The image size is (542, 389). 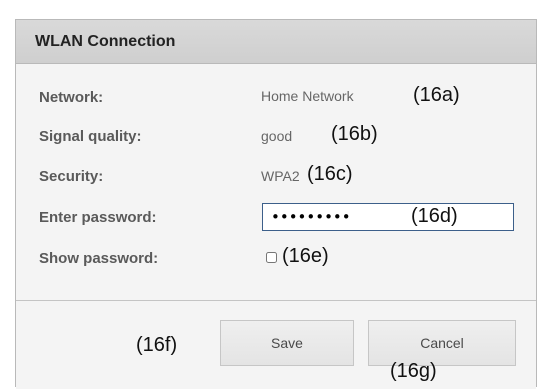 What do you see at coordinates (436, 95) in the screenshot?
I see `callout-network: (16a)` at bounding box center [436, 95].